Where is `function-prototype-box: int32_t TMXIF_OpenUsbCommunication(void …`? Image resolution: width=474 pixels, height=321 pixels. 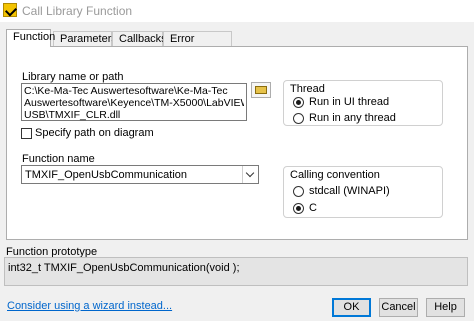
function-prototype-box: int32_t TMXIF_OpenUsbCommunication(void … is located at coordinates (236, 271).